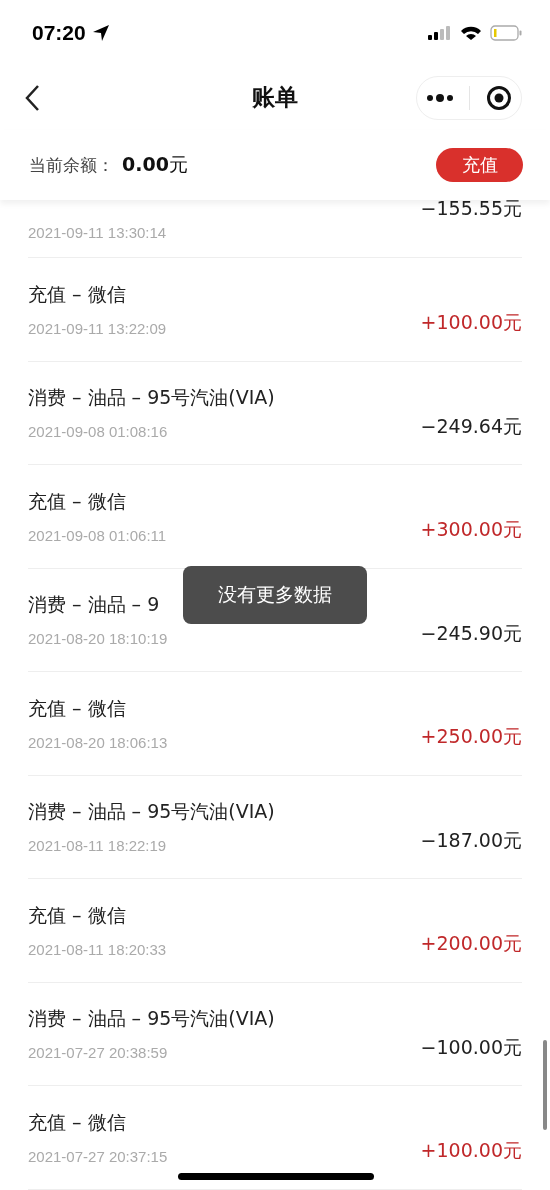  What do you see at coordinates (97, 535) in the screenshot?
I see `transaction-date: 2021-09-08 01:06:11` at bounding box center [97, 535].